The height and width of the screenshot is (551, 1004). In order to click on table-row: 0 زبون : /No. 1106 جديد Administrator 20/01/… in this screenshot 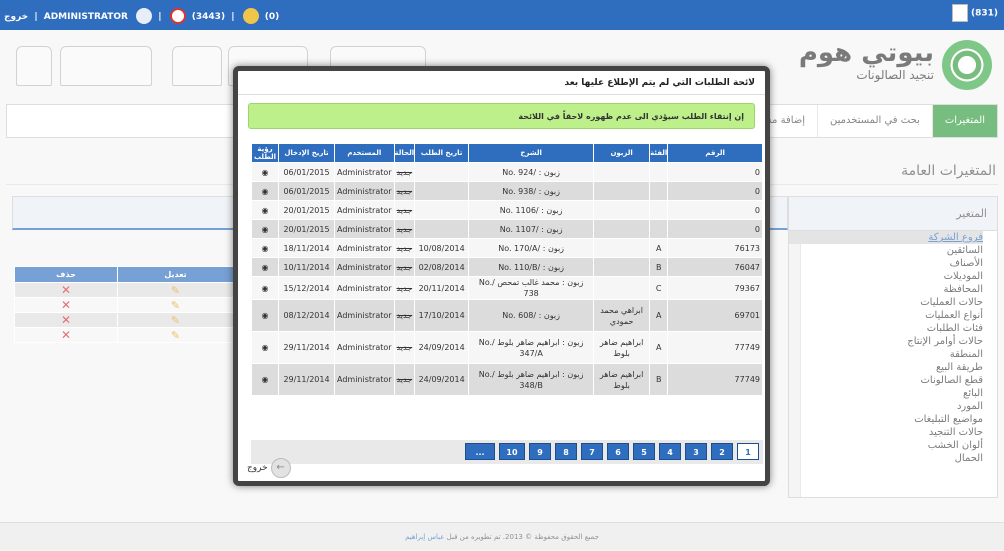, I will do `click(507, 210)`.